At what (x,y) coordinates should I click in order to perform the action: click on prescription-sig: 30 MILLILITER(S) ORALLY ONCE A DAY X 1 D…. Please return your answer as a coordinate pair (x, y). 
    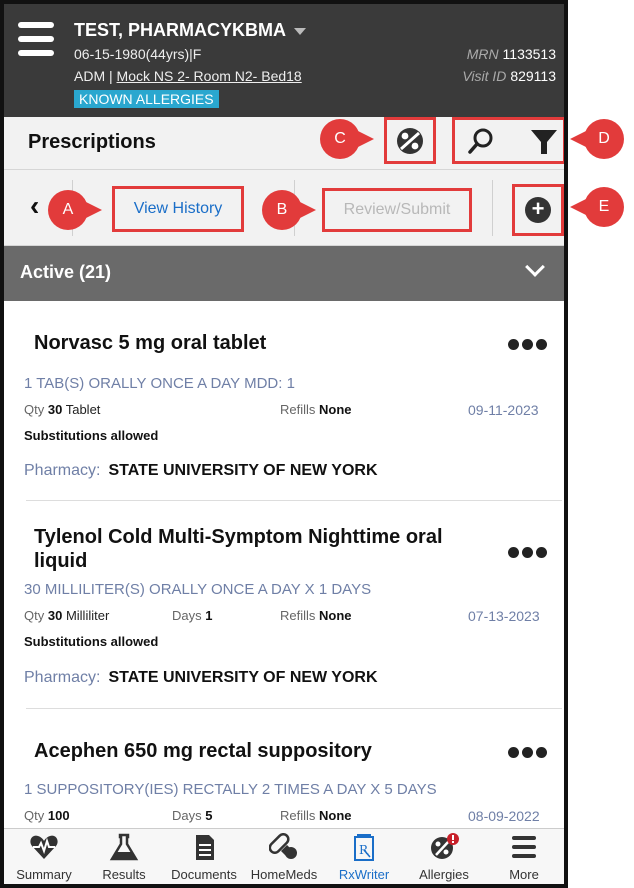
    Looking at the image, I should click on (198, 589).